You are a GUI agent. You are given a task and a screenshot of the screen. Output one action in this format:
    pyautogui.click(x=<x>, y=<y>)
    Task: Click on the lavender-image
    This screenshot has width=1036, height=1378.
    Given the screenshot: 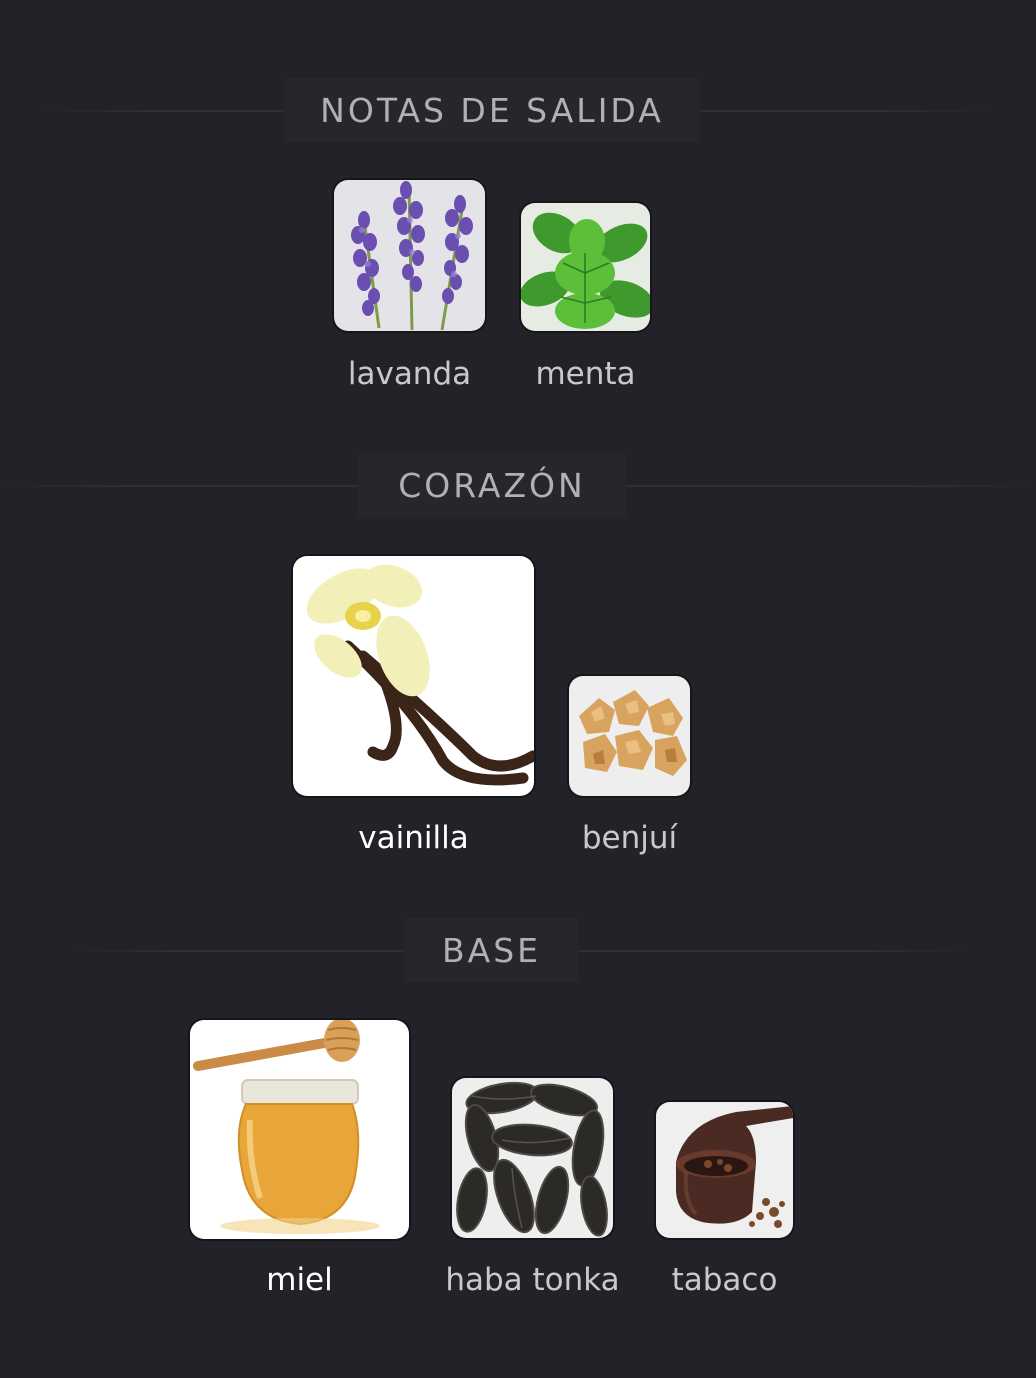 What is the action you would take?
    pyautogui.click(x=409, y=255)
    